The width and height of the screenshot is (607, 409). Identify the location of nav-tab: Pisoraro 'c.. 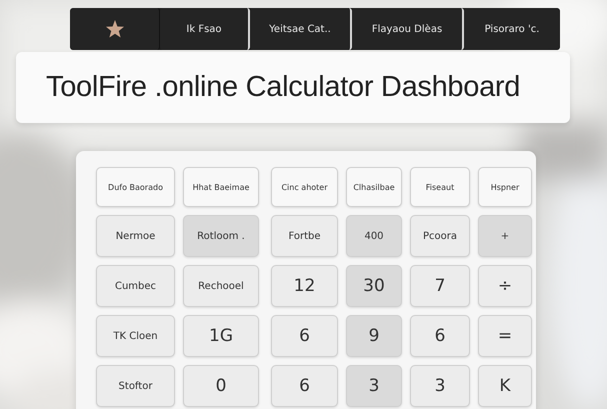
(512, 29).